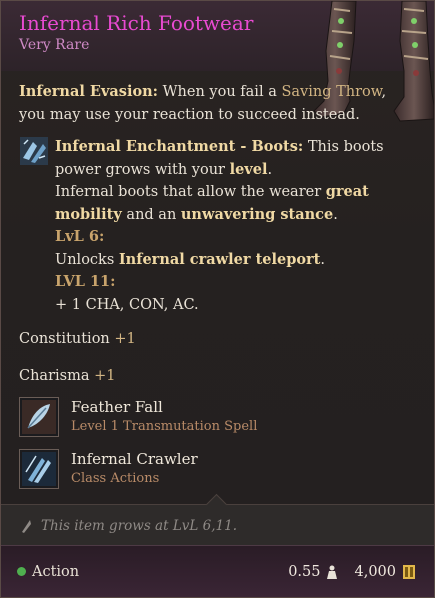 Image resolution: width=435 pixels, height=598 pixels. I want to click on weight-value: 0.55, so click(304, 571).